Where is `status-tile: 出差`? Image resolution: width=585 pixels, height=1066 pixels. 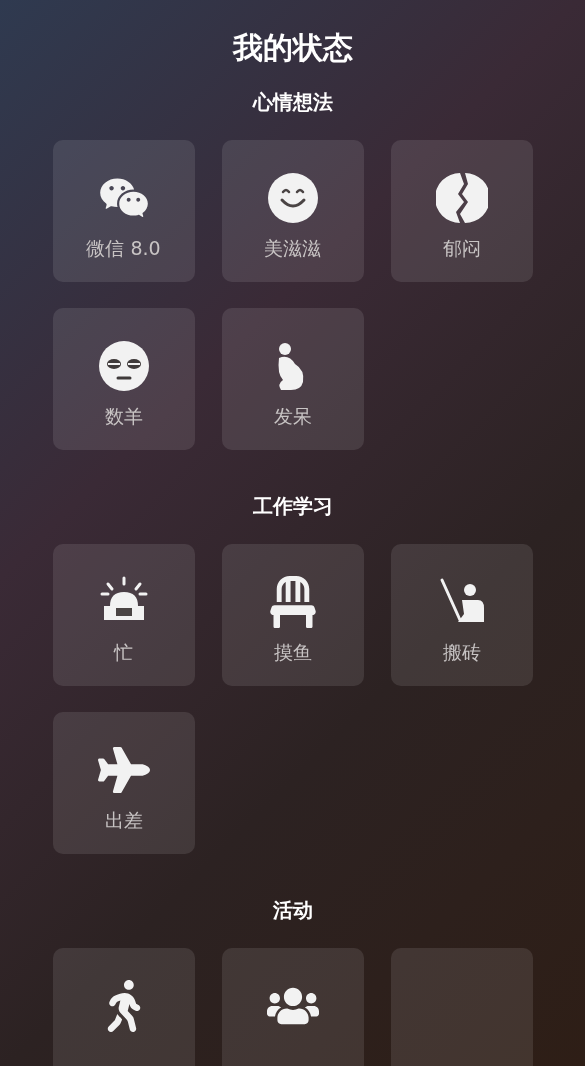
status-tile: 出差 is located at coordinates (123, 783).